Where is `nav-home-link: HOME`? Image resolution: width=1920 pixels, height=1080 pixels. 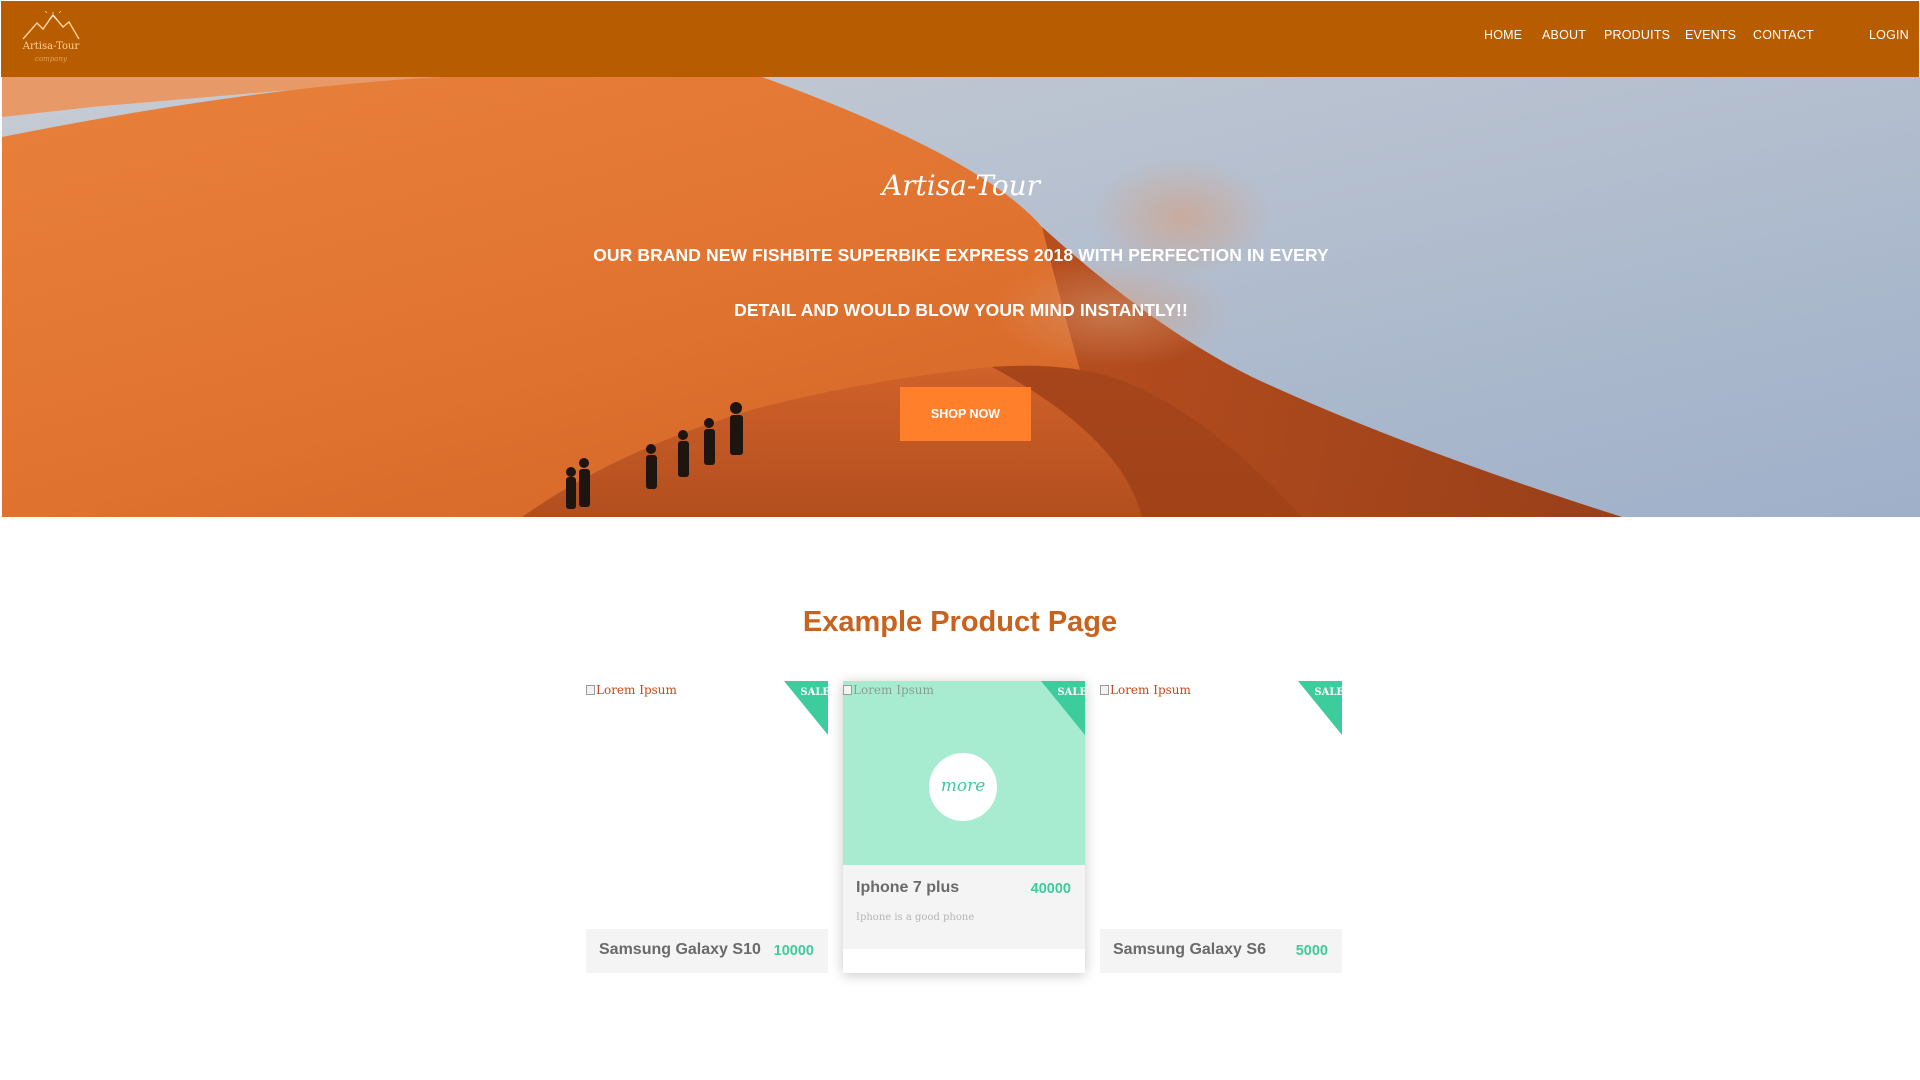
nav-home-link: HOME is located at coordinates (1503, 35).